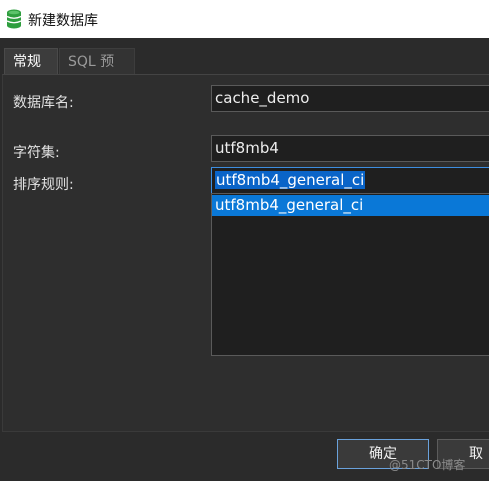  Describe the element at coordinates (350, 205) in the screenshot. I see `collation-option: utf8mb4_general_ci` at that location.